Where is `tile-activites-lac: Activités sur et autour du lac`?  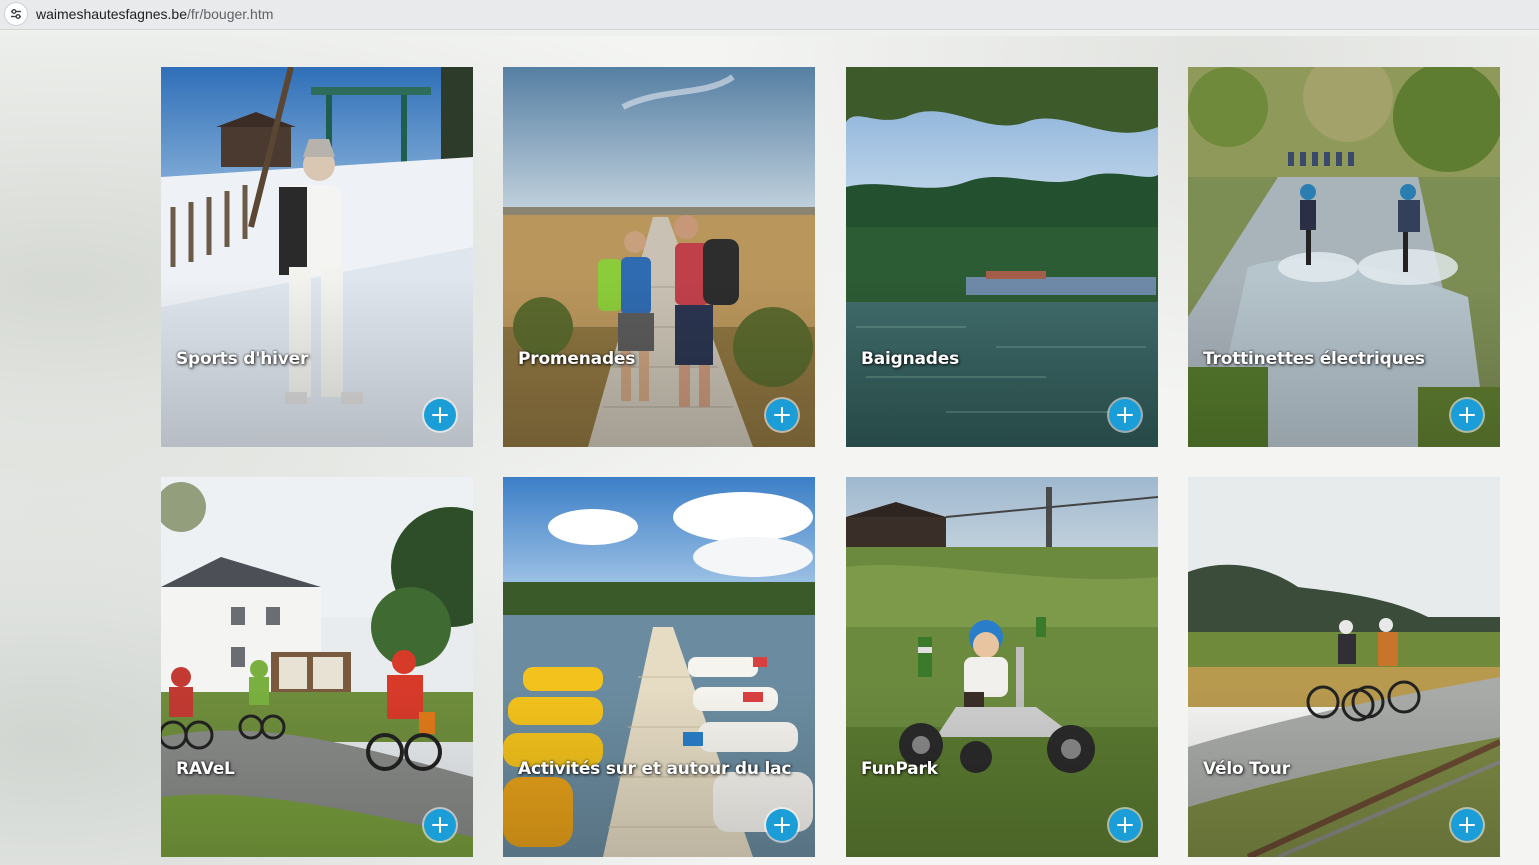
tile-activites-lac: Activités sur et autour du lac is located at coordinates (659, 667).